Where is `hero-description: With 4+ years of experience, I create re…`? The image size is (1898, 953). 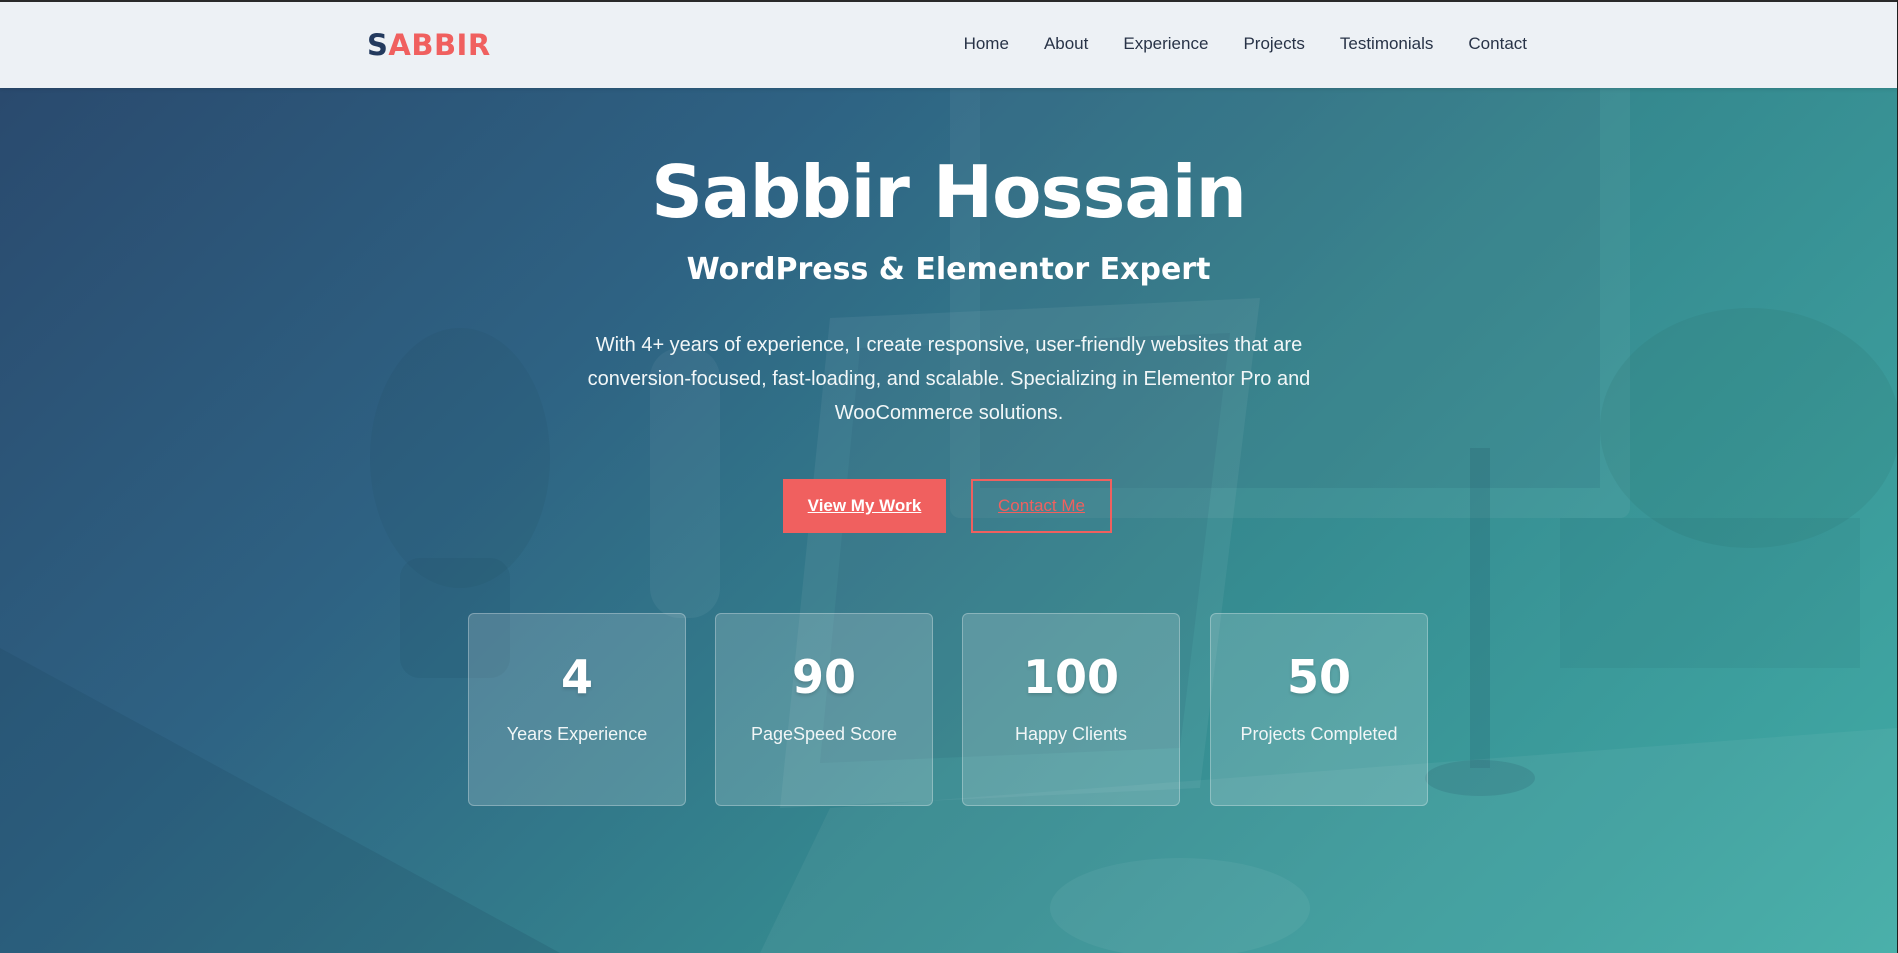
hero-description: With 4+ years of experience, I create re… is located at coordinates (949, 379).